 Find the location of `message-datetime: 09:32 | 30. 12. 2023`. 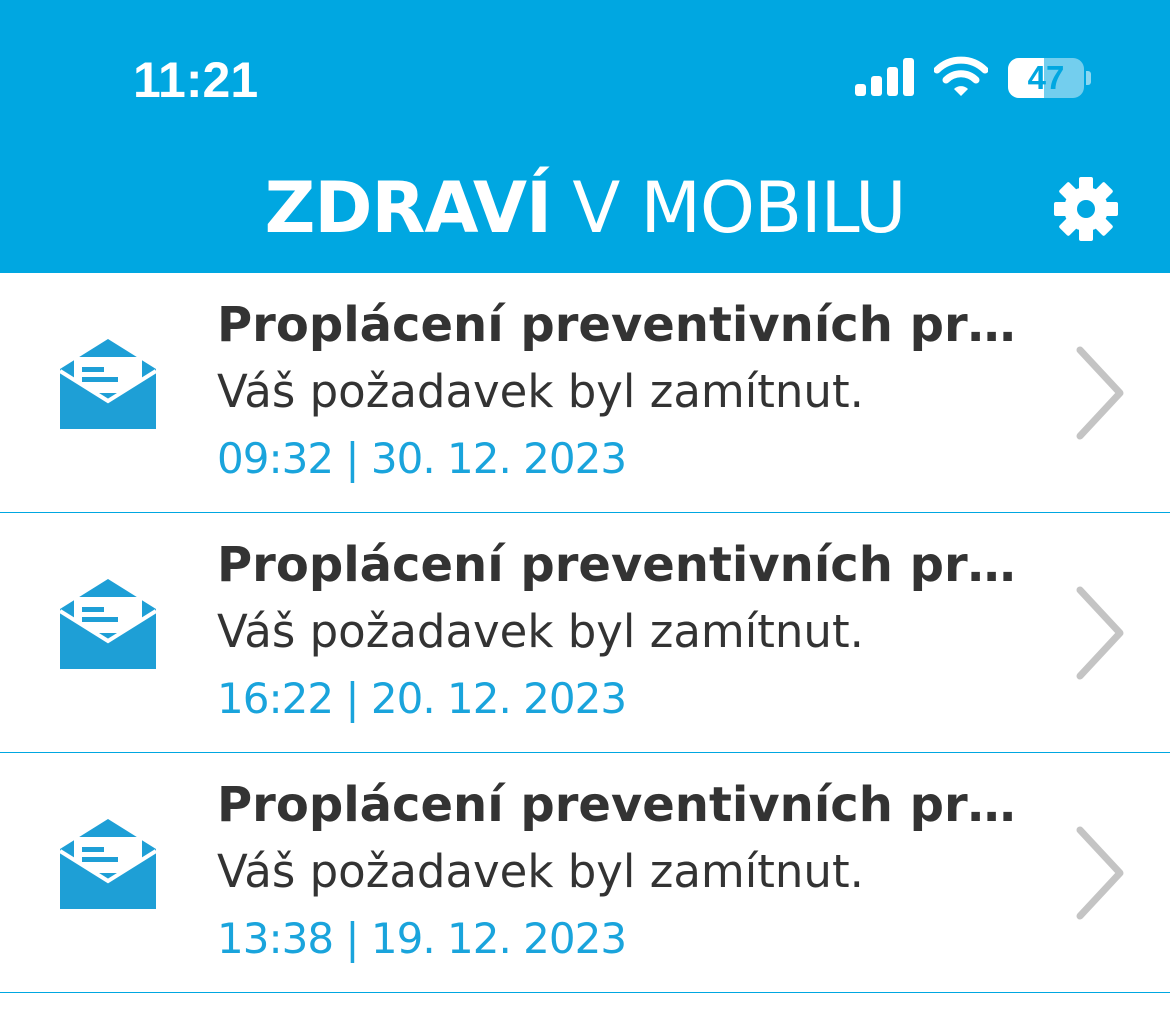

message-datetime: 09:32 | 30. 12. 2023 is located at coordinates (422, 458).